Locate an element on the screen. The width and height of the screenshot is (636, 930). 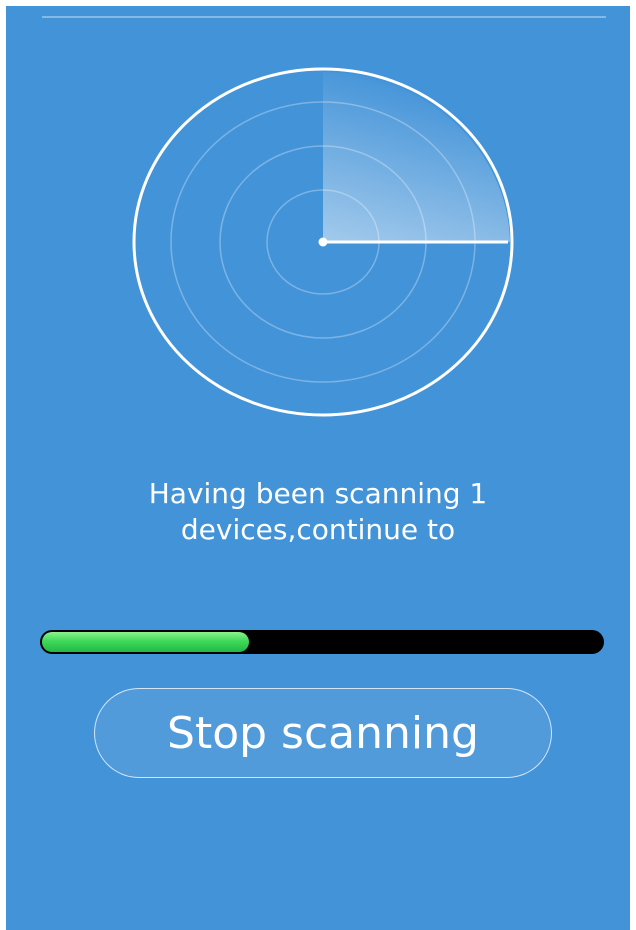
scan-progress-fill is located at coordinates (145, 642).